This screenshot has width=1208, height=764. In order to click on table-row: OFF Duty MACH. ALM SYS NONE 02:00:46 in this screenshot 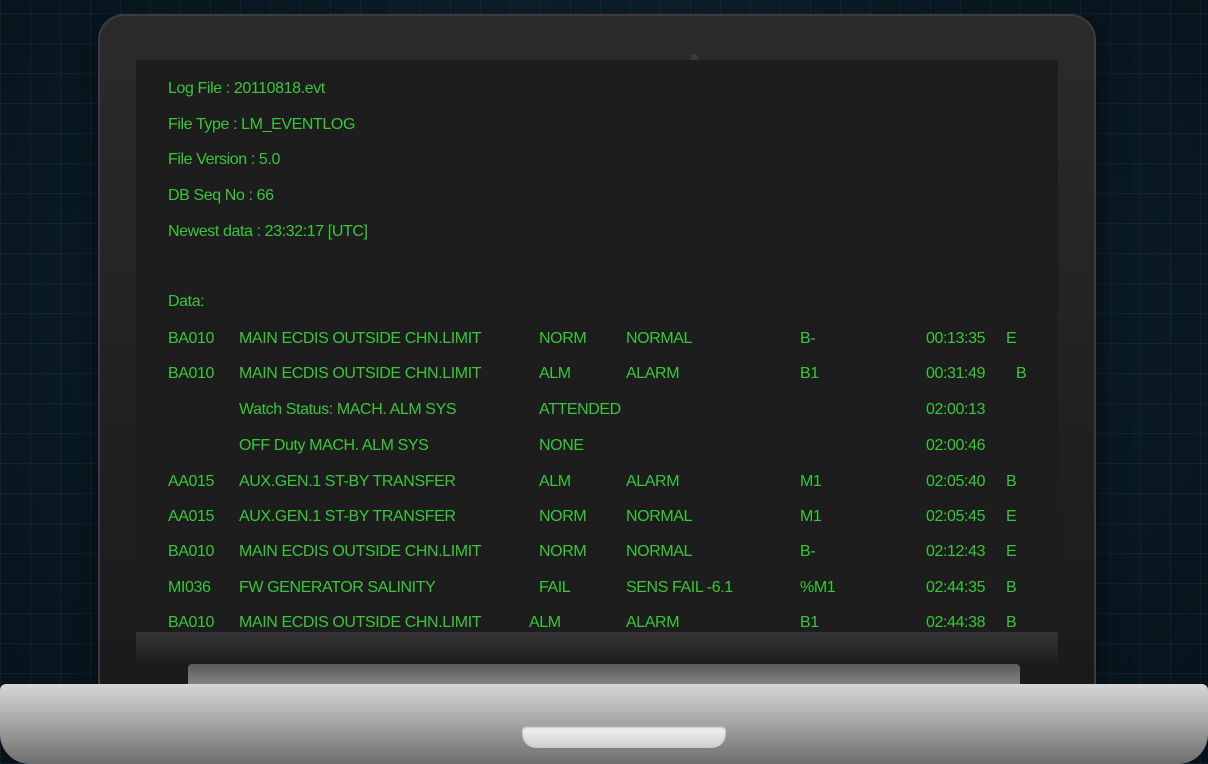, I will do `click(597, 449)`.